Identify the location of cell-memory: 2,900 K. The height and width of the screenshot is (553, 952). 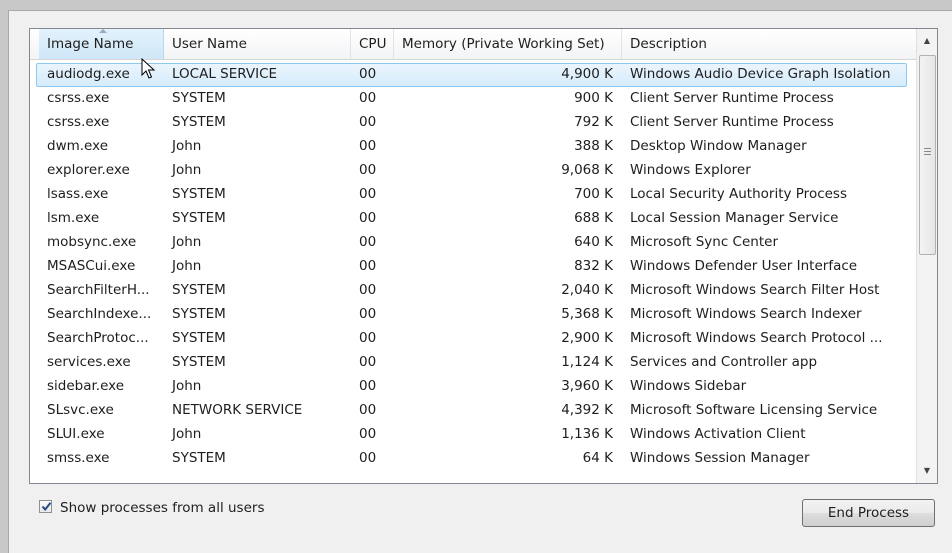
(587, 338).